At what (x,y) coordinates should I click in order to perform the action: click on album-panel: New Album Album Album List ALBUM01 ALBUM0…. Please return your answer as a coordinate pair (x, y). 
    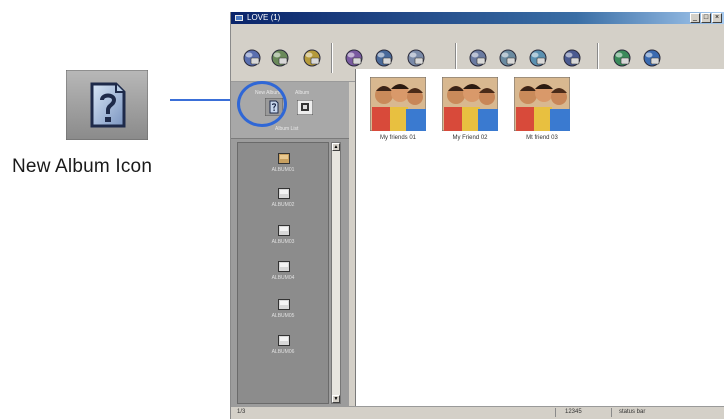
    Looking at the image, I should click on (290, 243).